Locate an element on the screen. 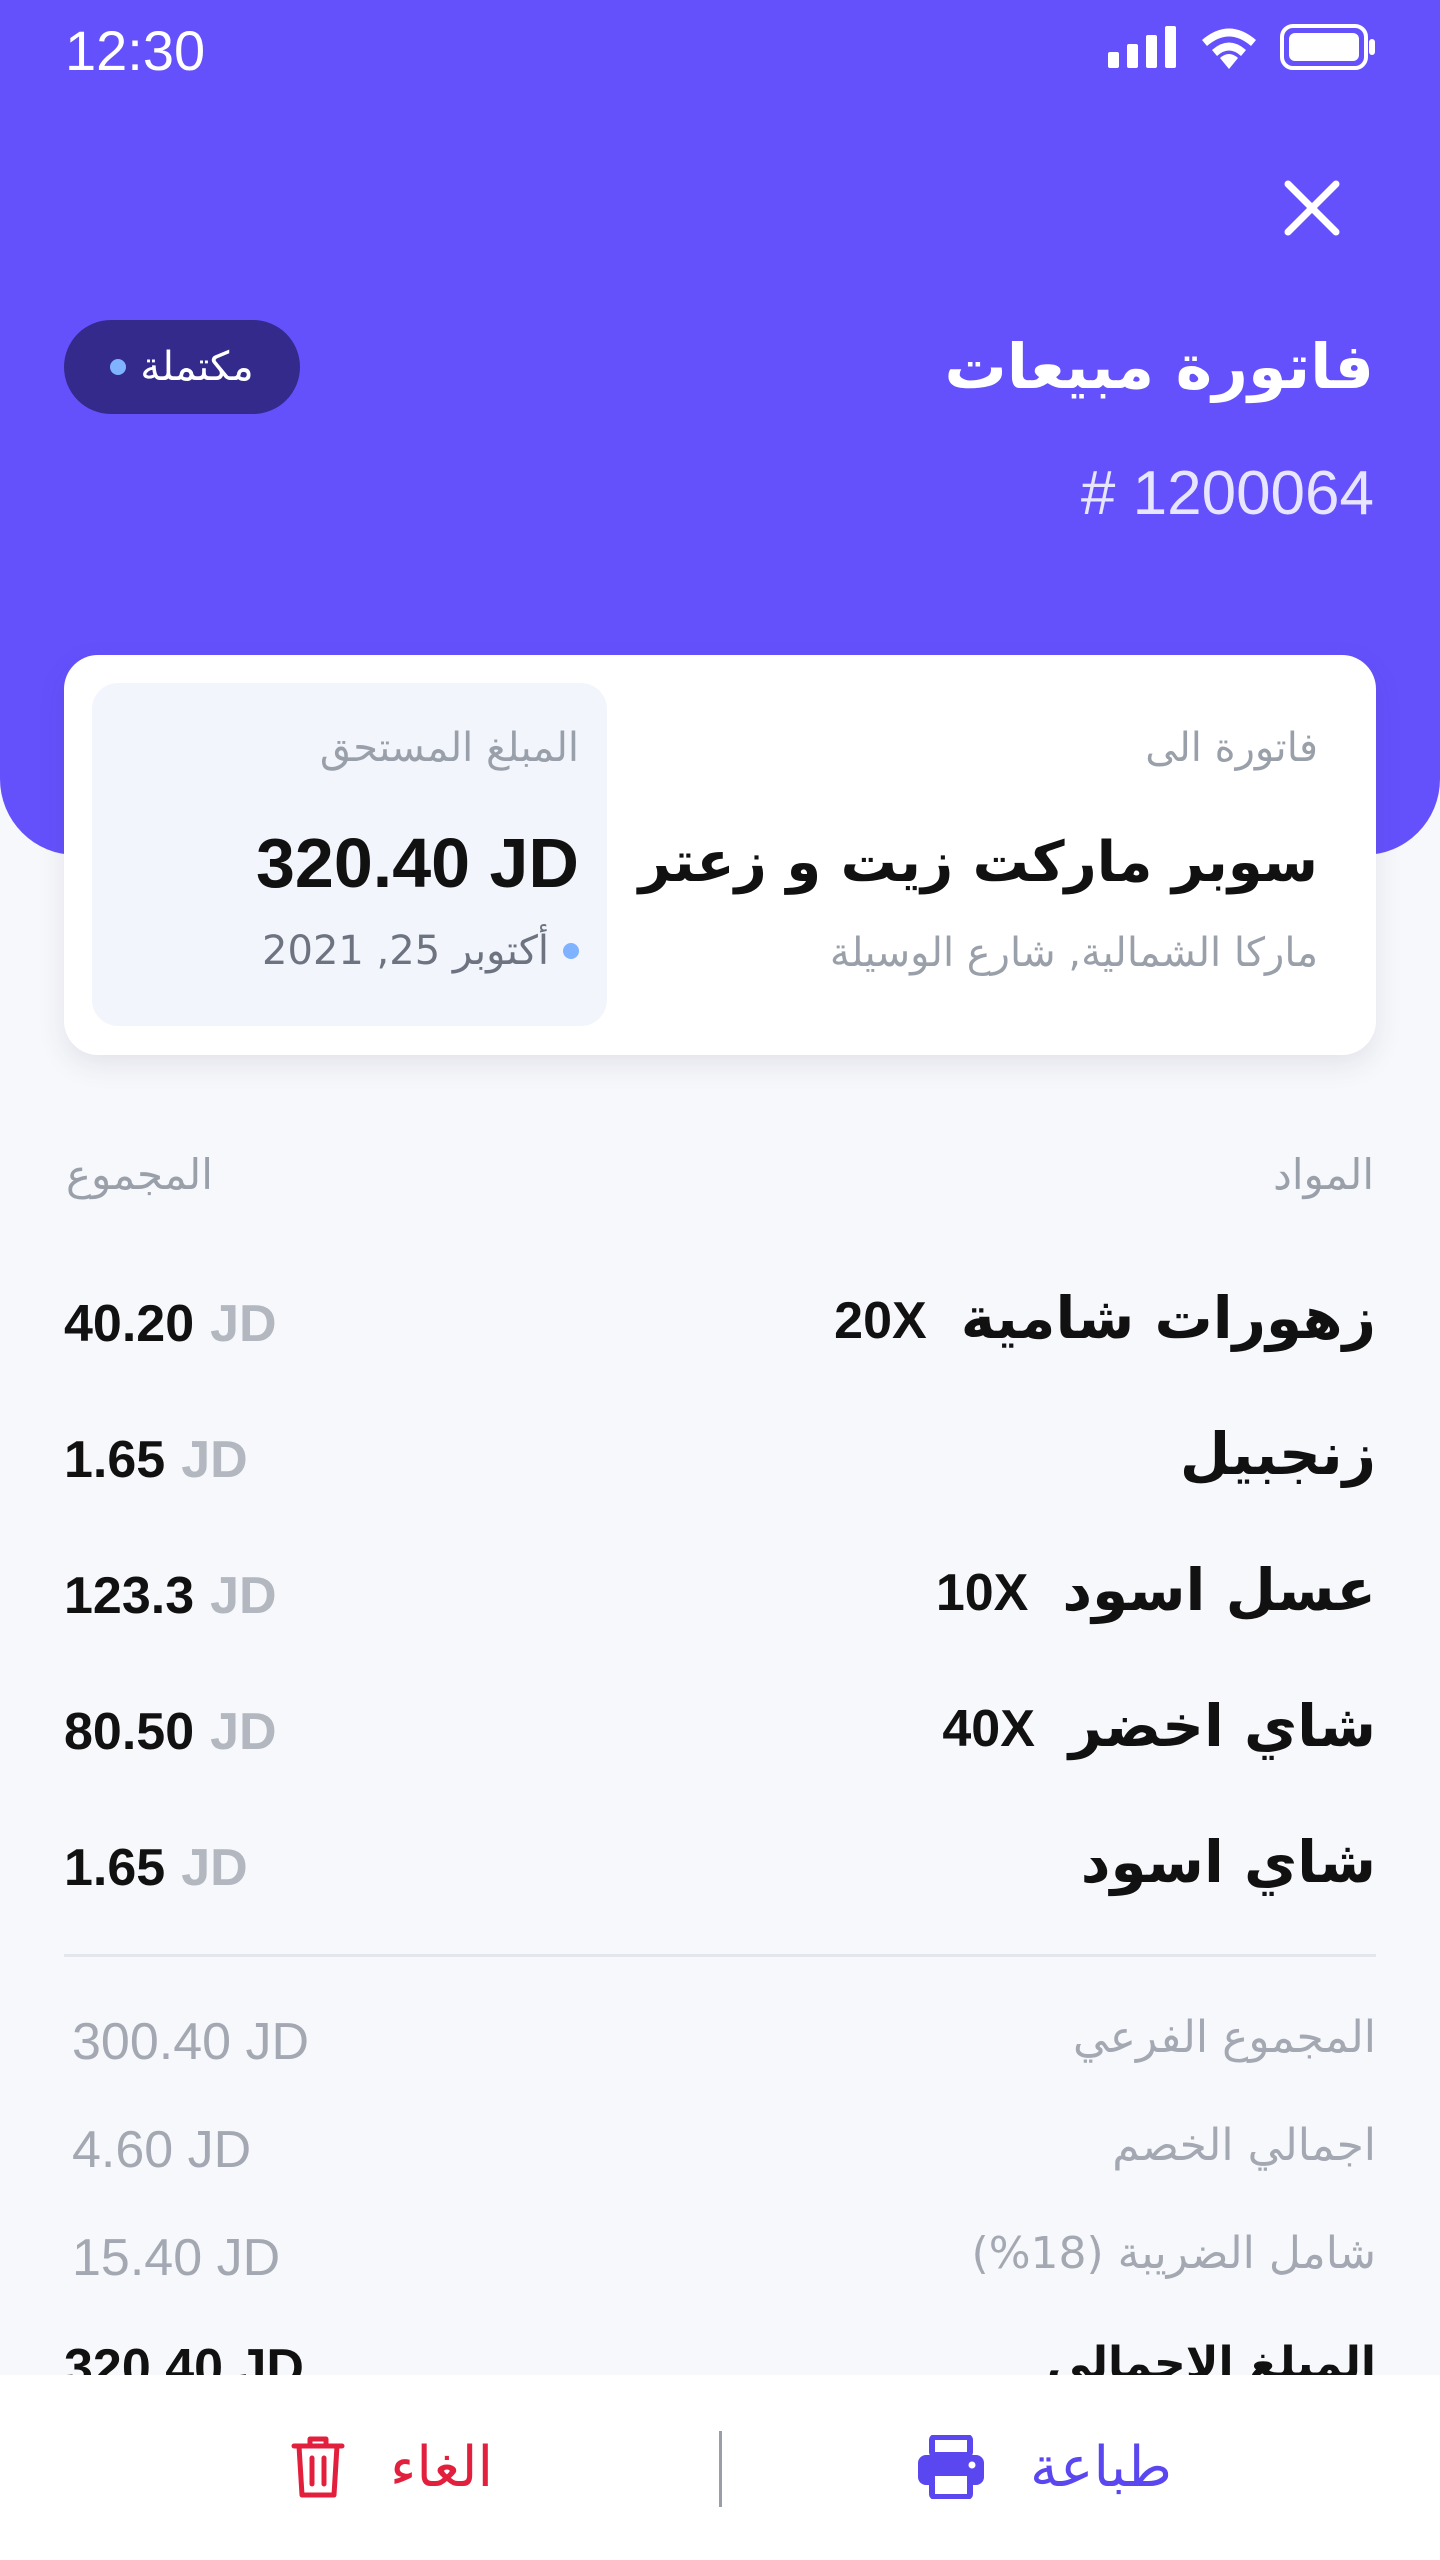 This screenshot has width=1440, height=2560. item-price-value: 123.3 is located at coordinates (129, 1596).